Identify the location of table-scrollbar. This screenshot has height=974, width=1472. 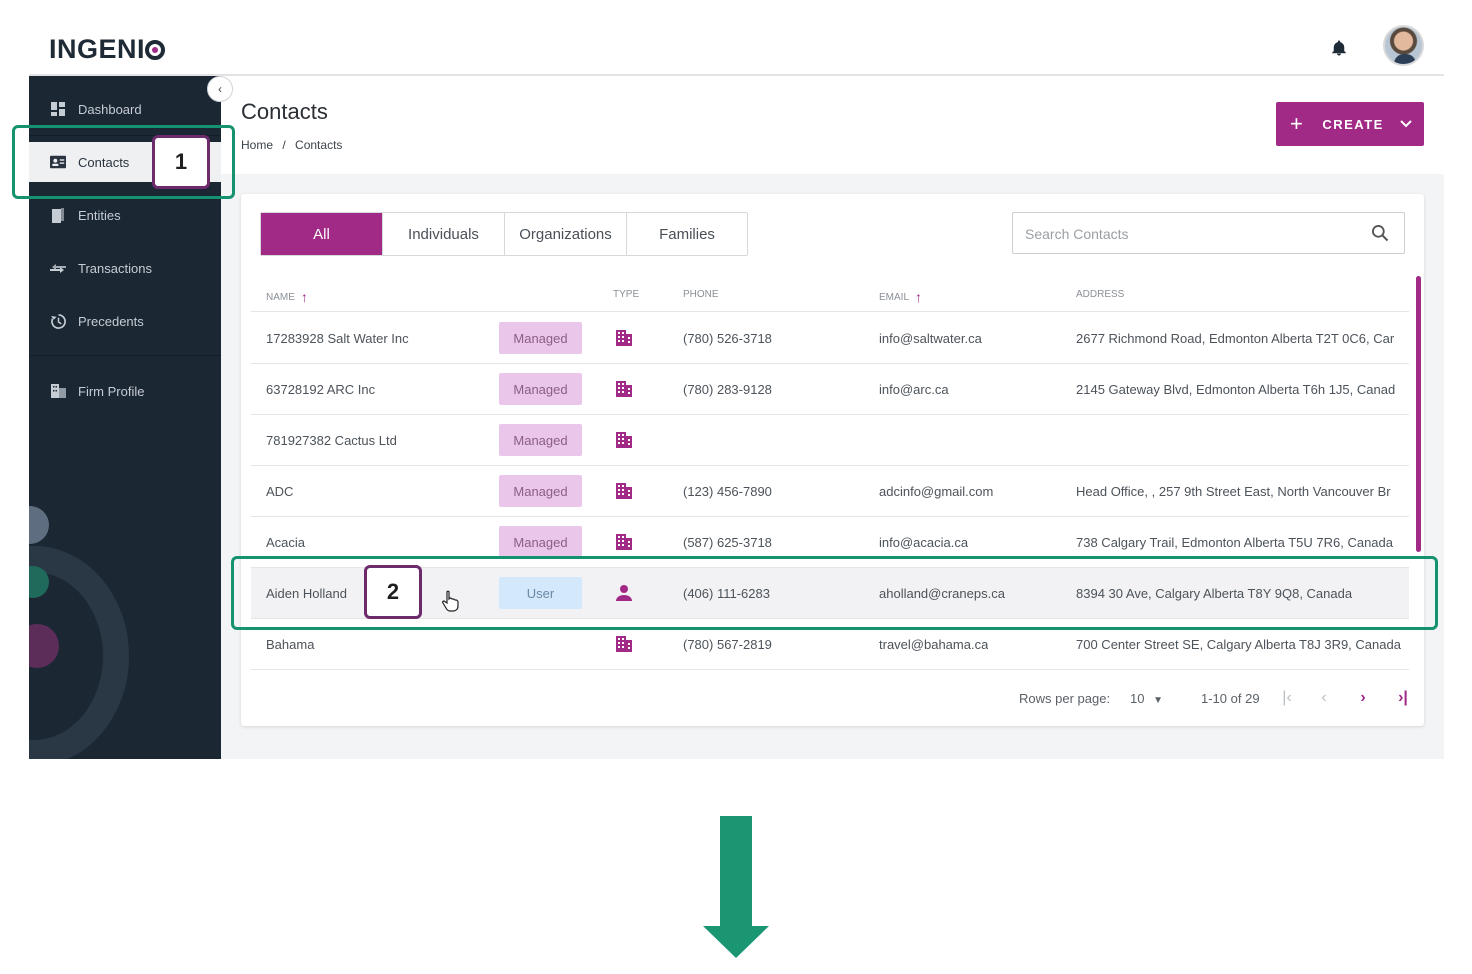
(1418, 414).